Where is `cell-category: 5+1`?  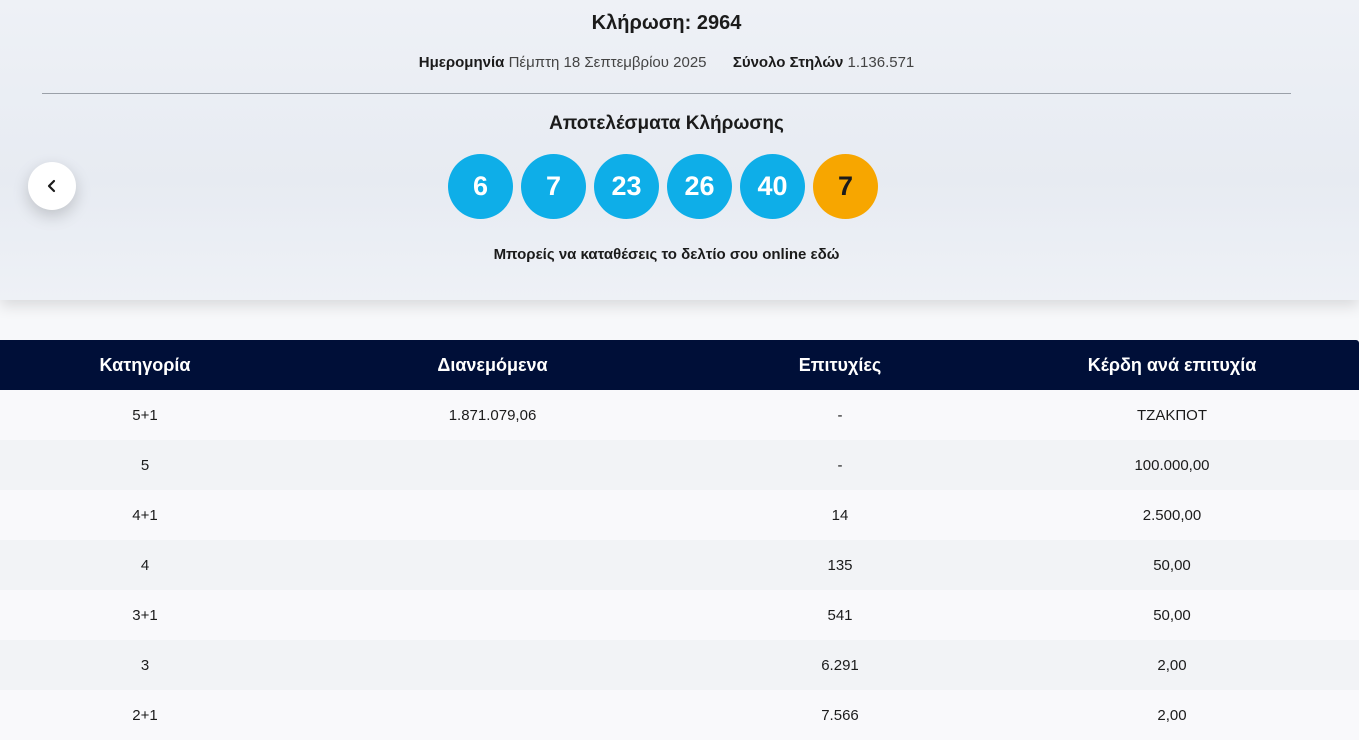 cell-category: 5+1 is located at coordinates (145, 415).